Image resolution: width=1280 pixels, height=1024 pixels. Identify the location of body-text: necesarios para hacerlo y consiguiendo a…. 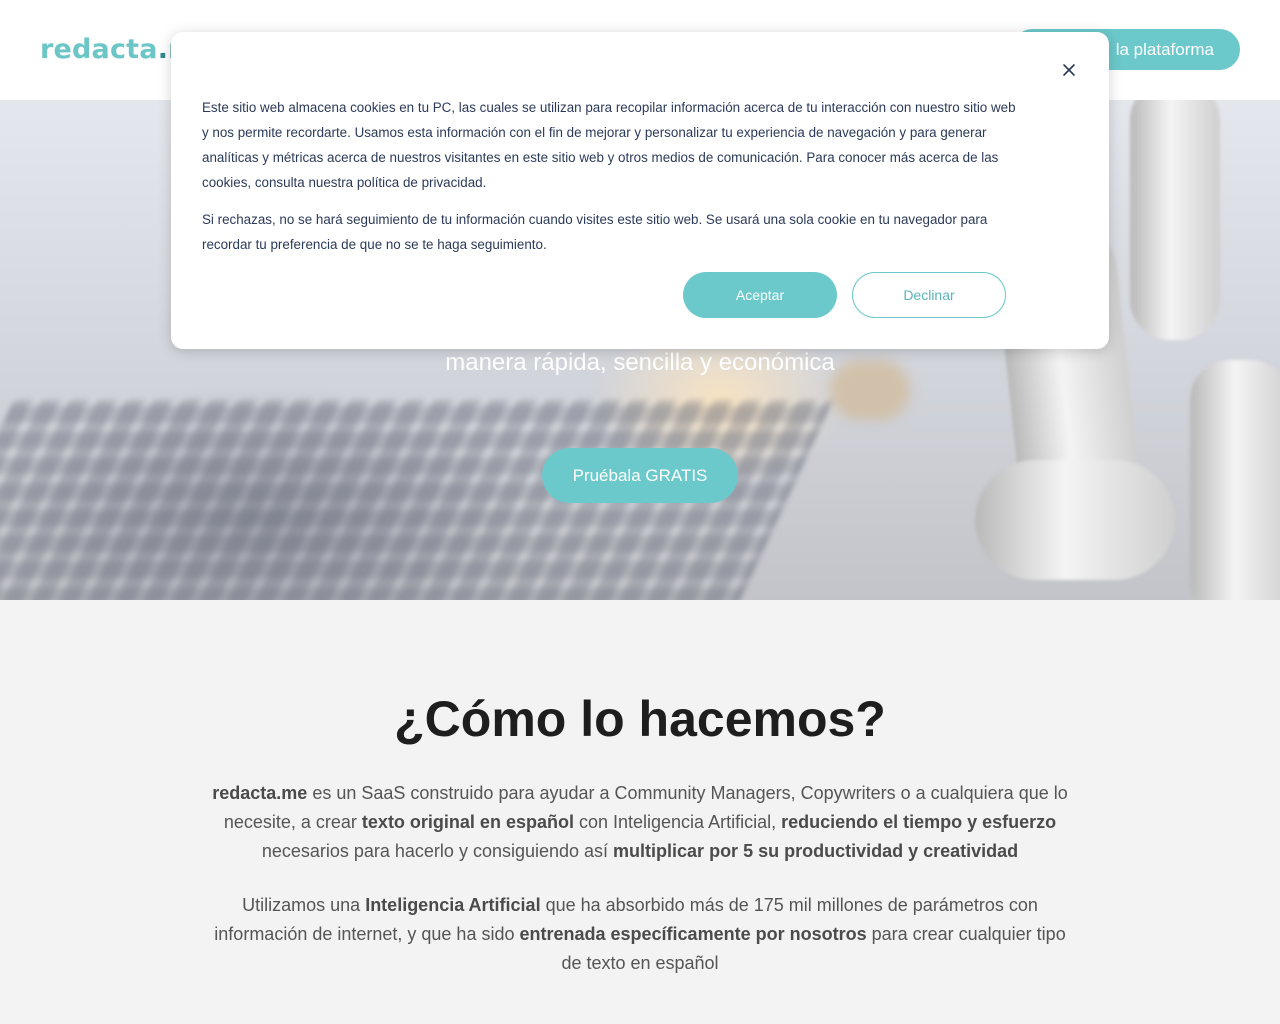
(437, 851).